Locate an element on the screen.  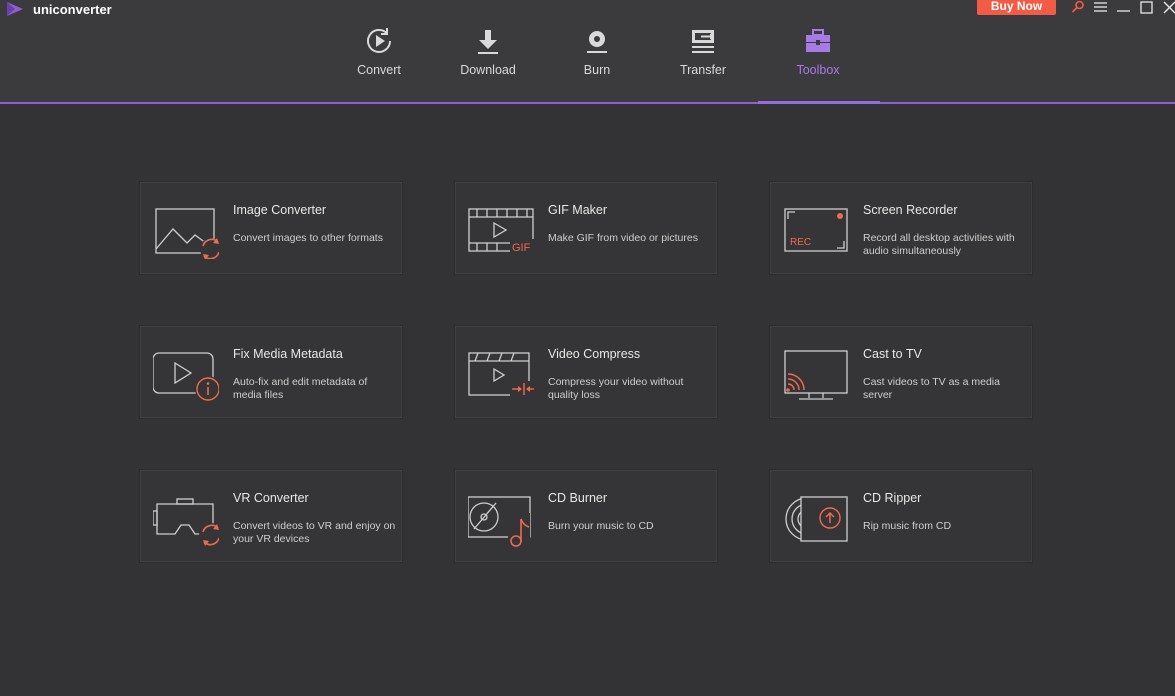
tab-toolbox: Toolbox is located at coordinates (818, 55).